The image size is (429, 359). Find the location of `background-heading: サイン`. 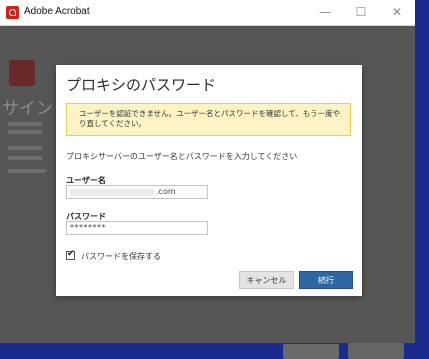

background-heading: サイン is located at coordinates (27, 108).